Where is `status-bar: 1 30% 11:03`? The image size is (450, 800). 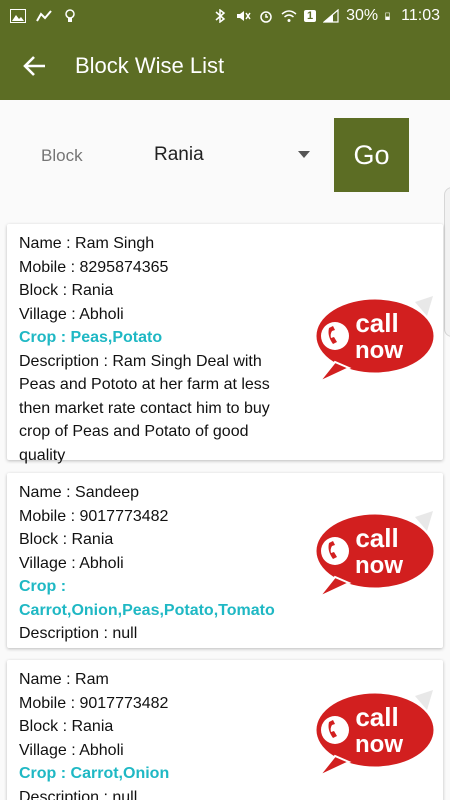 status-bar: 1 30% 11:03 is located at coordinates (225, 16).